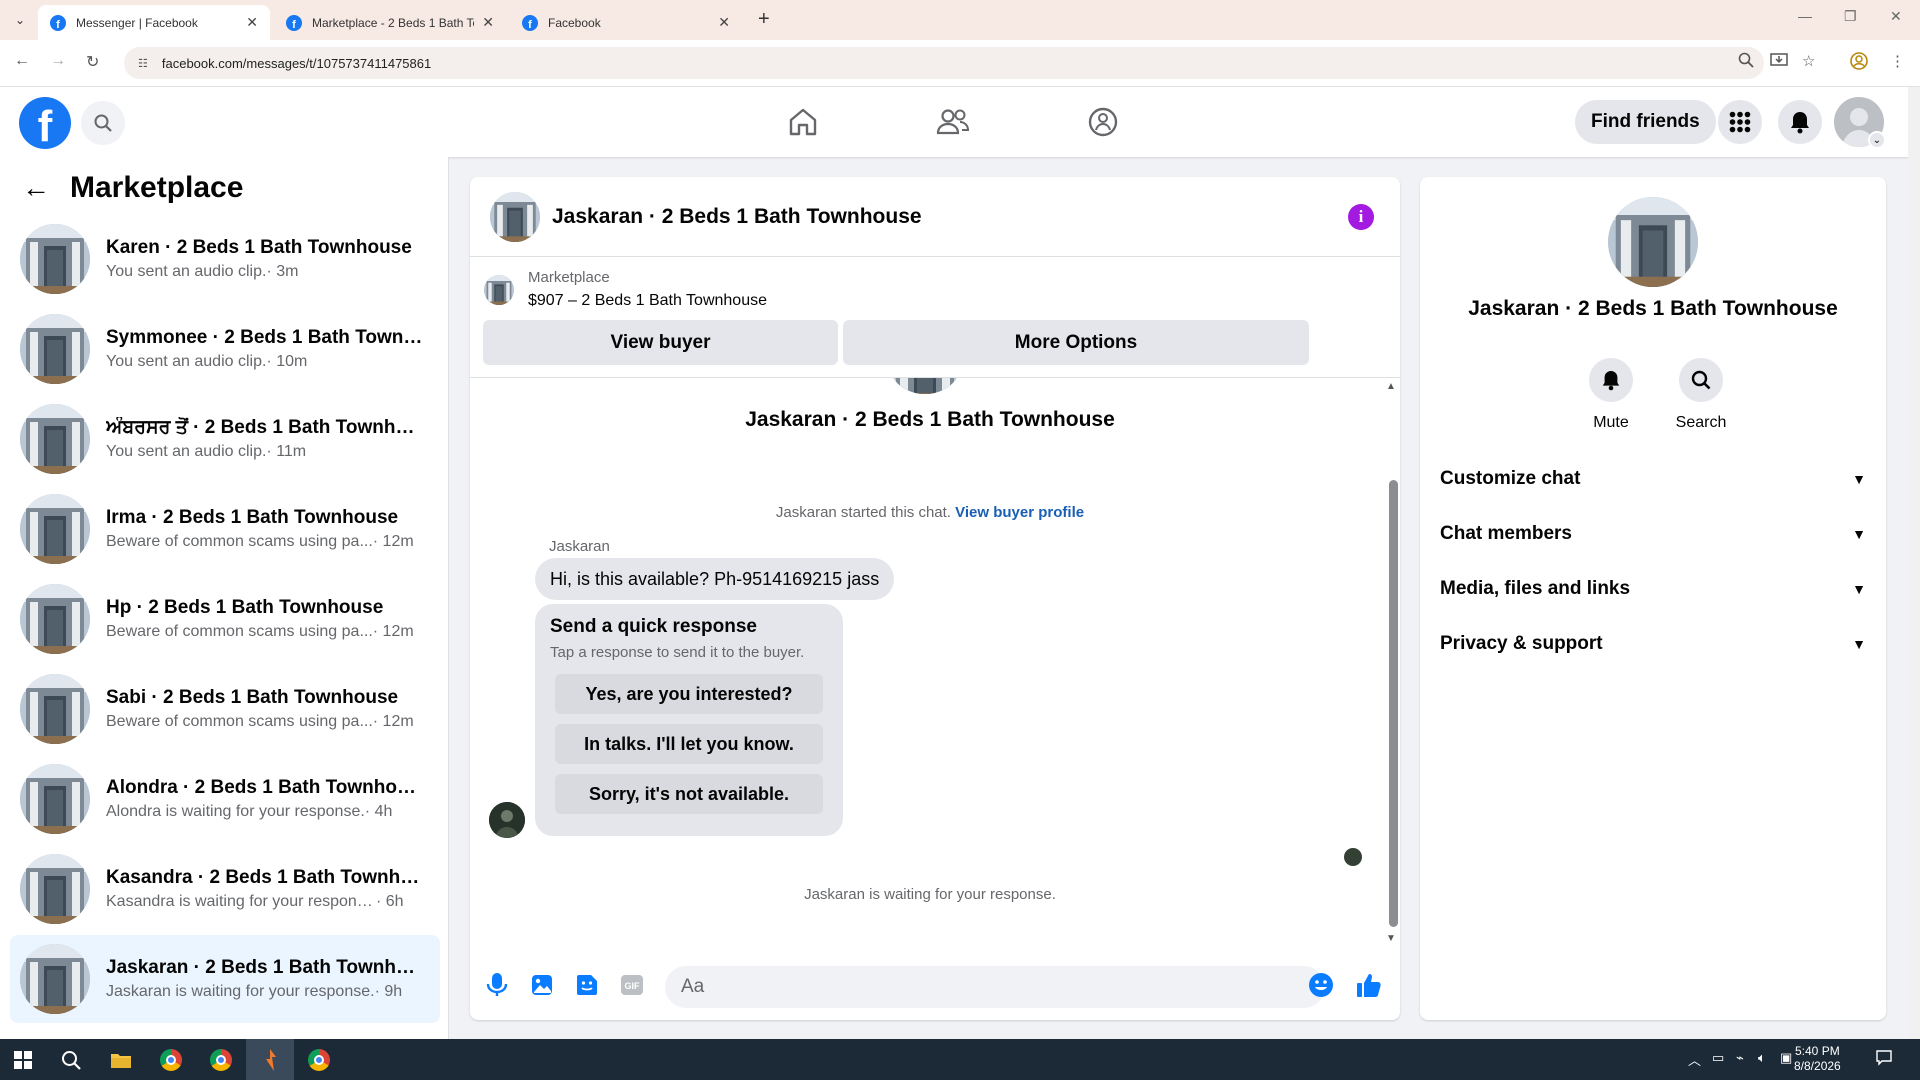 This screenshot has width=1920, height=1080. Describe the element at coordinates (266, 542) in the screenshot. I see `conversation-snippet: Beware of common scams using pa... · 12m` at that location.